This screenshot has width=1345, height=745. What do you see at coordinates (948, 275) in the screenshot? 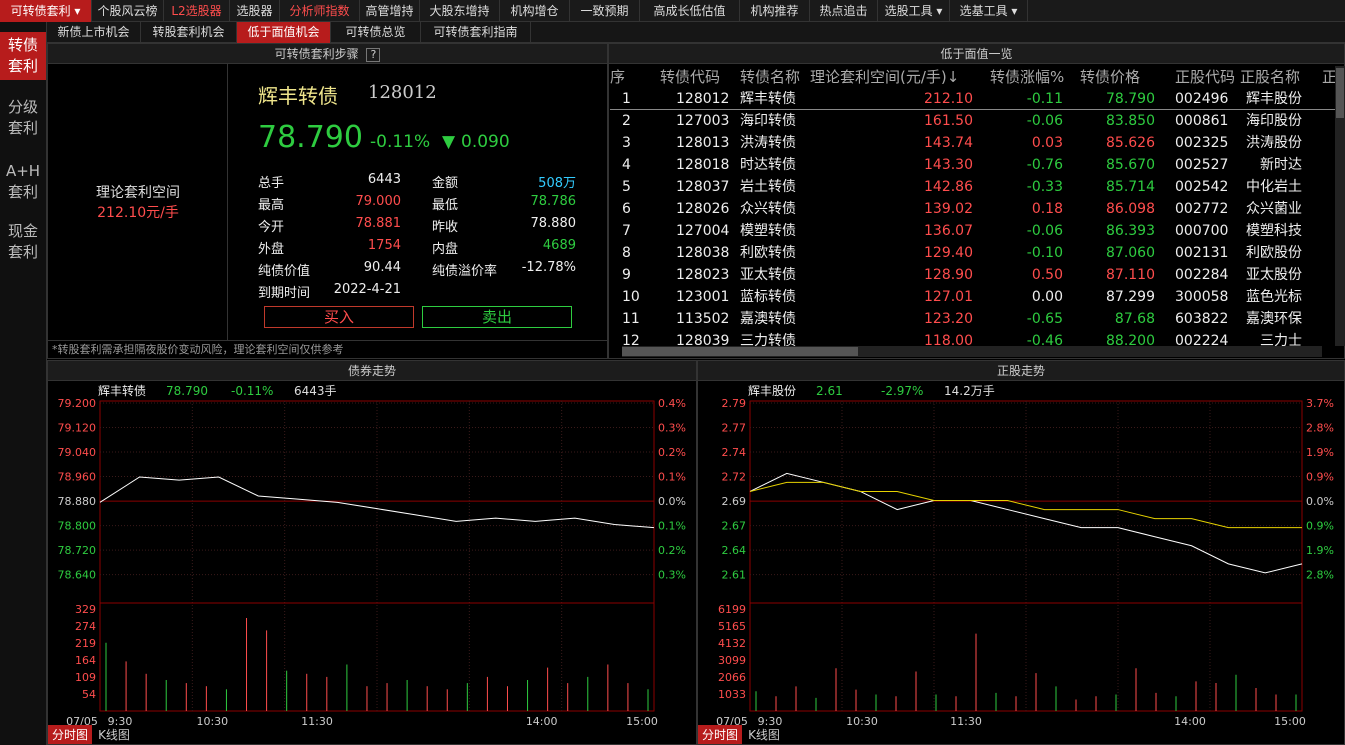
I see `cell-3: 128.90` at bounding box center [948, 275].